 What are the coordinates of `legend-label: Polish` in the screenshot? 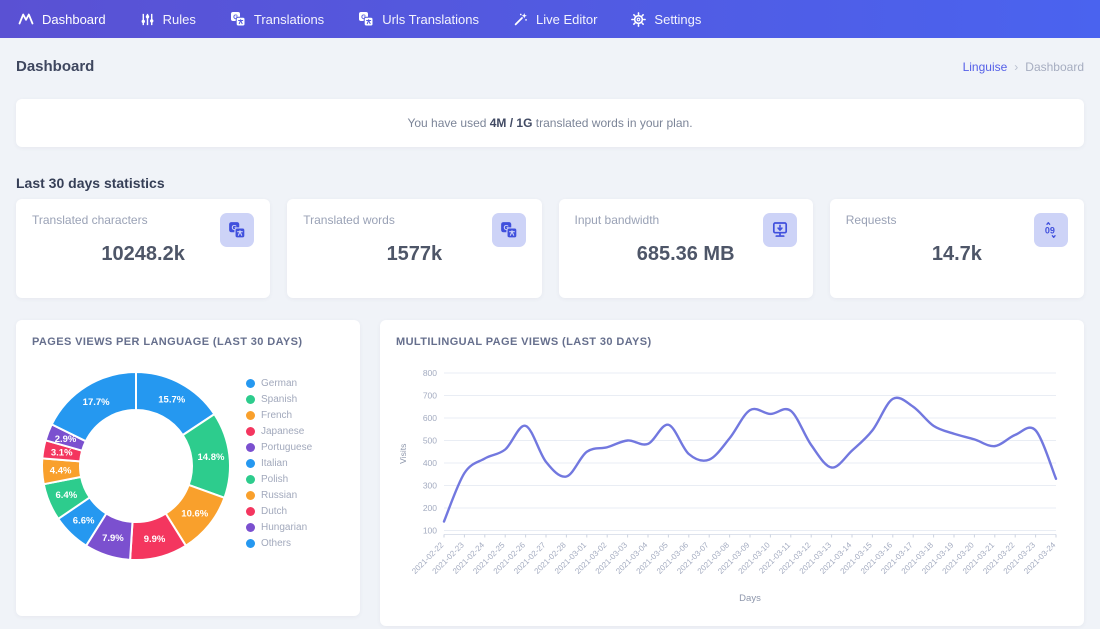 It's located at (275, 479).